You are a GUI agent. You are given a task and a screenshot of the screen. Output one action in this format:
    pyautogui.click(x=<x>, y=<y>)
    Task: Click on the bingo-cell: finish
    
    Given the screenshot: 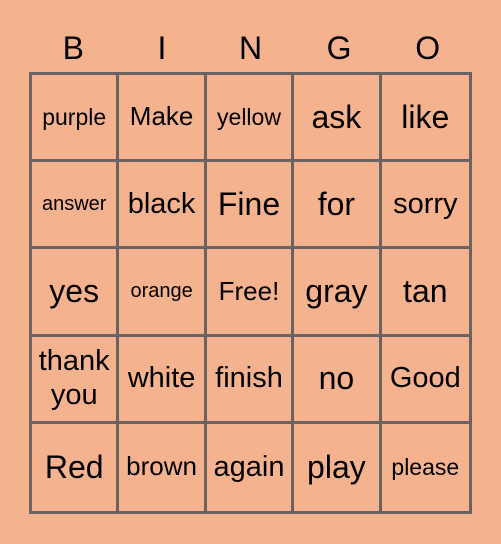 What is the action you would take?
    pyautogui.click(x=250, y=380)
    